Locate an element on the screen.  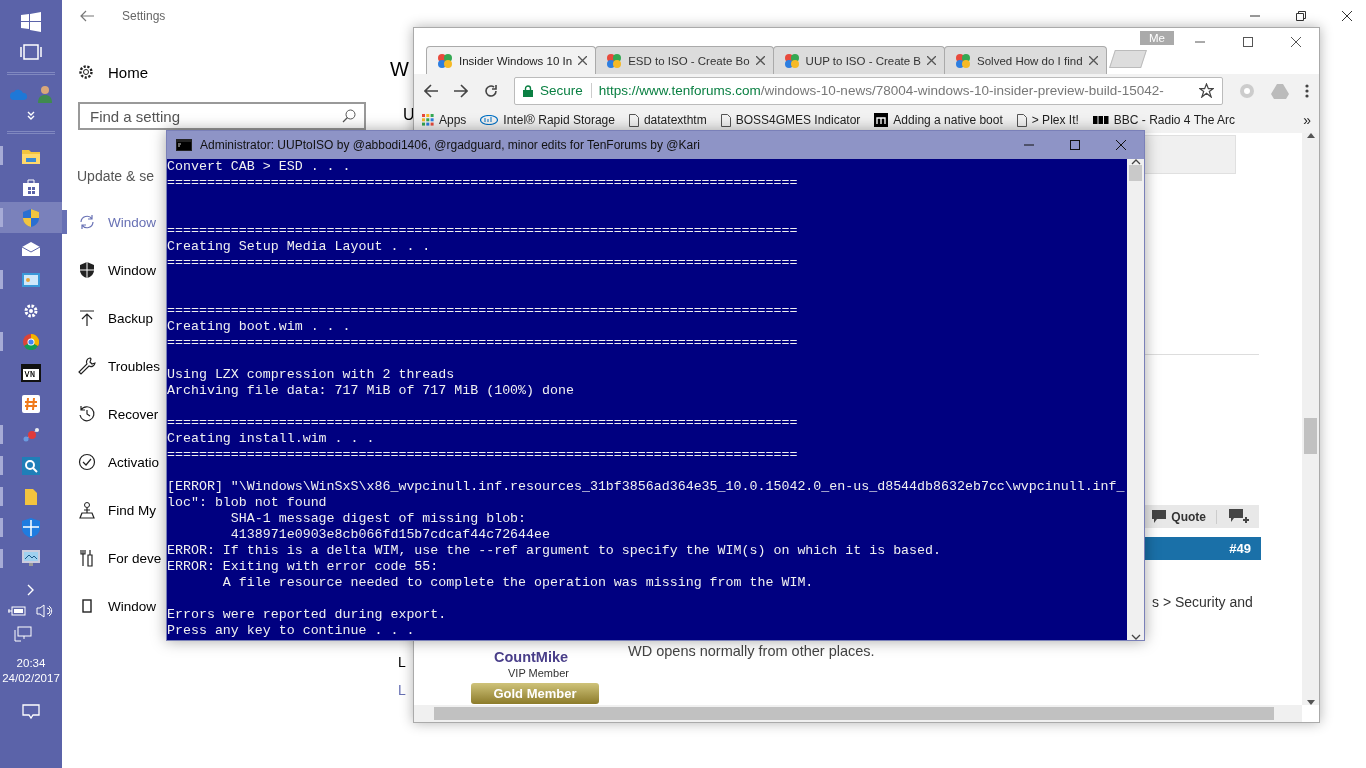
browser-tab: UUP to ISO - Create B is located at coordinates (859, 60).